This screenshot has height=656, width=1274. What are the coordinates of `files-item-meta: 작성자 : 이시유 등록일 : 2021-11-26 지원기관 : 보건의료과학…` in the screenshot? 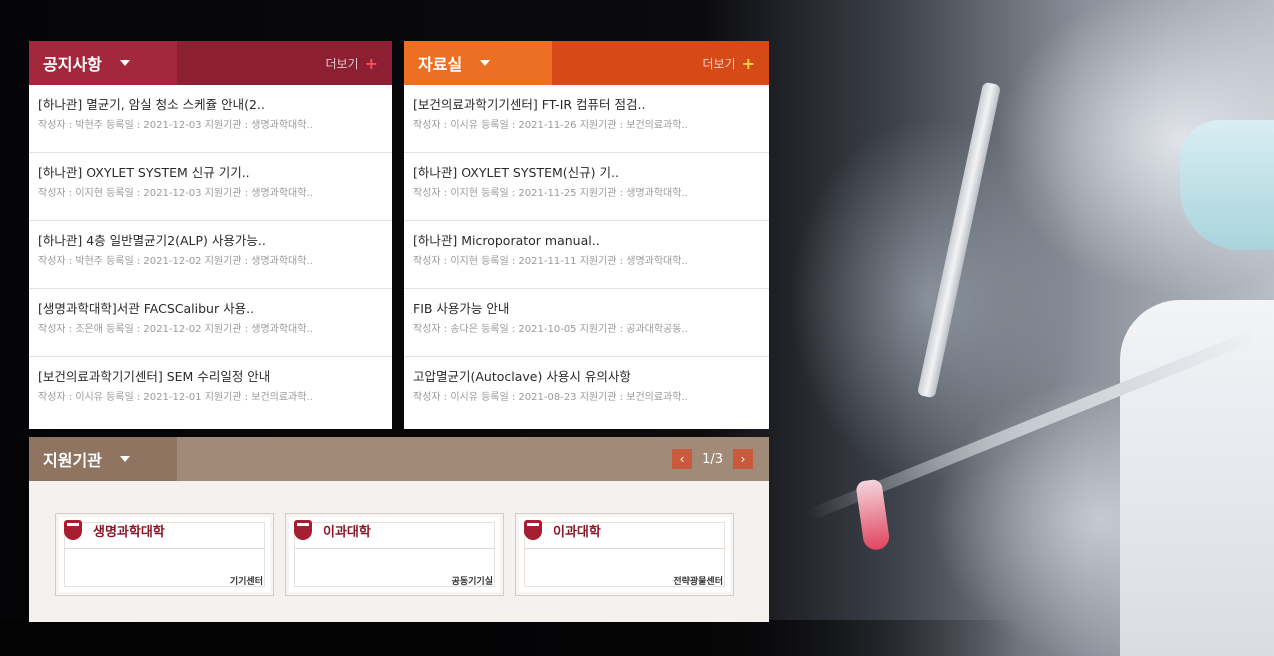 It's located at (550, 125).